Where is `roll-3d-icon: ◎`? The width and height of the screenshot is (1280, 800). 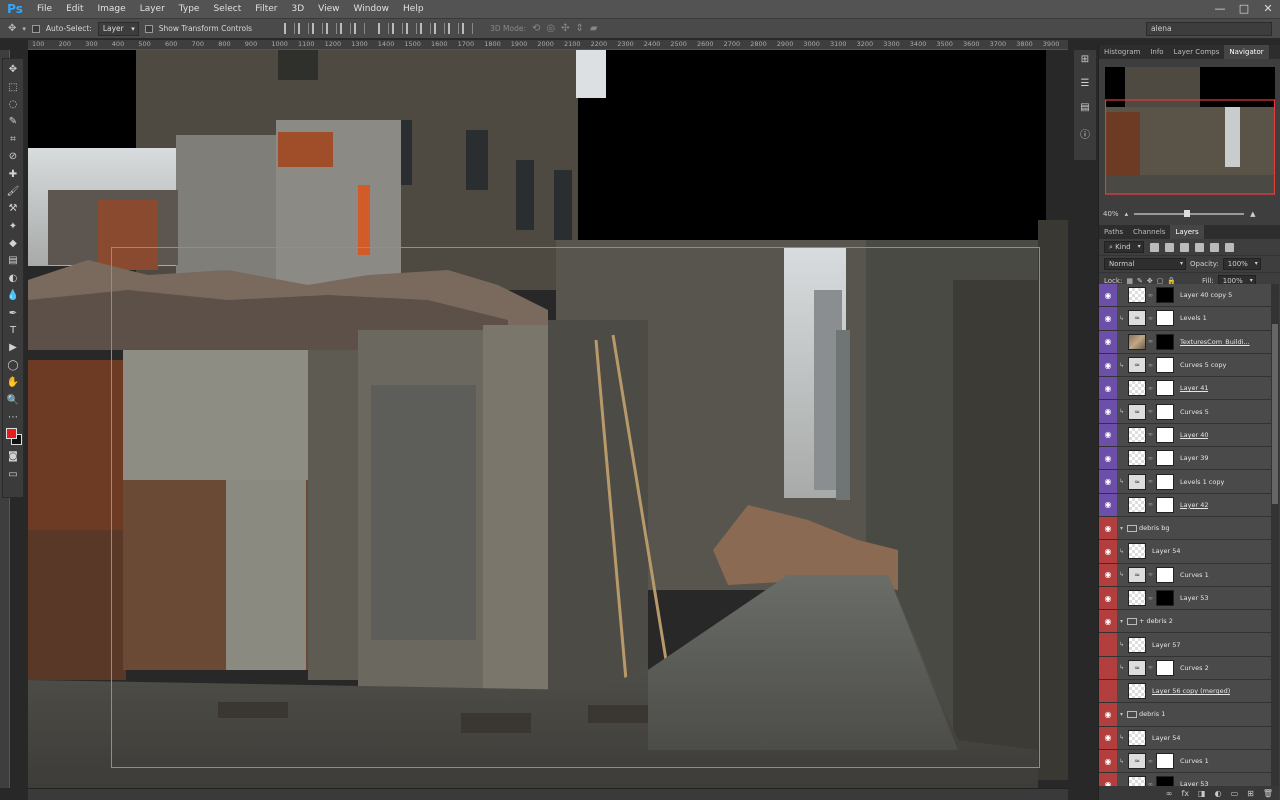
roll-3d-icon: ◎ is located at coordinates (550, 28).